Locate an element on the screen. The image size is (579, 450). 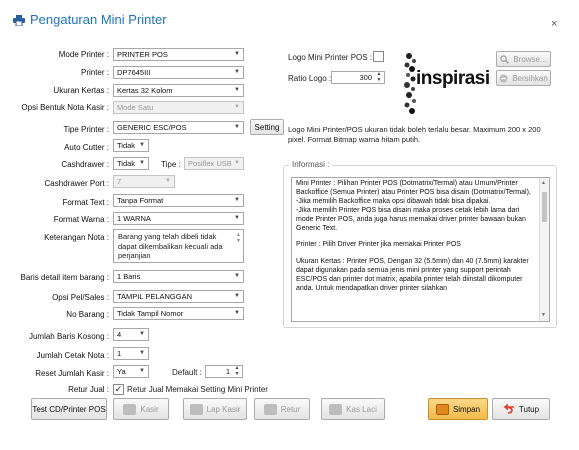
tipe-printer-value: GENERIC ESC/POS is located at coordinates (152, 127).